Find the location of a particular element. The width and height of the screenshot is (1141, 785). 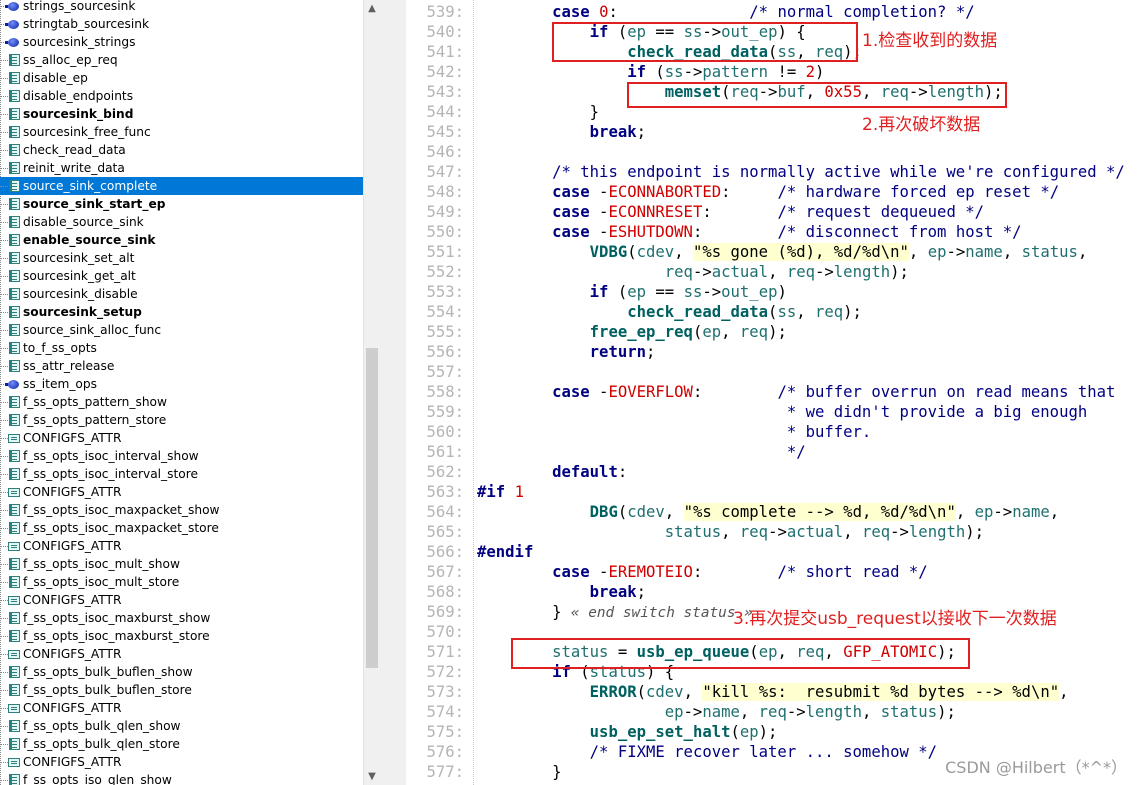

symbol-item: sourcesink_setup is located at coordinates (181, 312).